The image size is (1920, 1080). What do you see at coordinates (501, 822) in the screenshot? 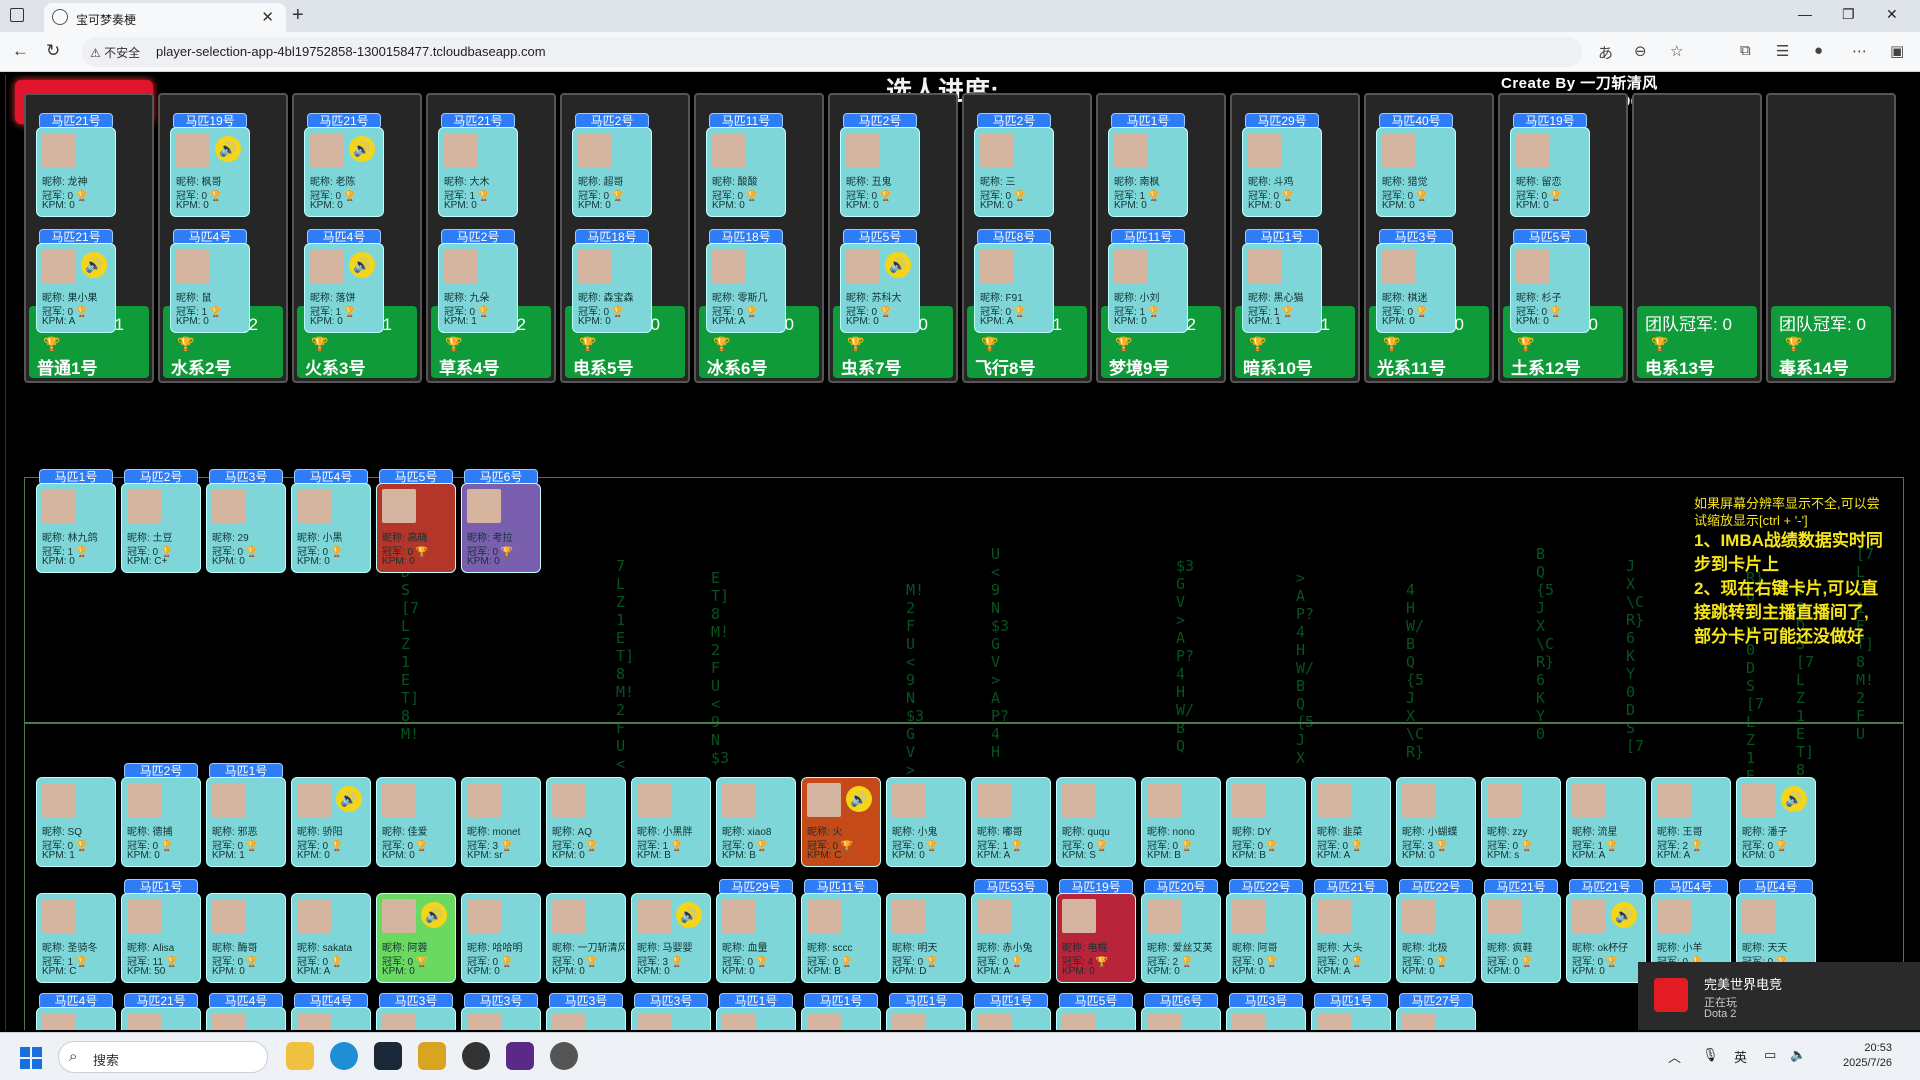
I see `player-card: 昵称: monet 冠军: 3 🏆 KPM: sr` at bounding box center [501, 822].